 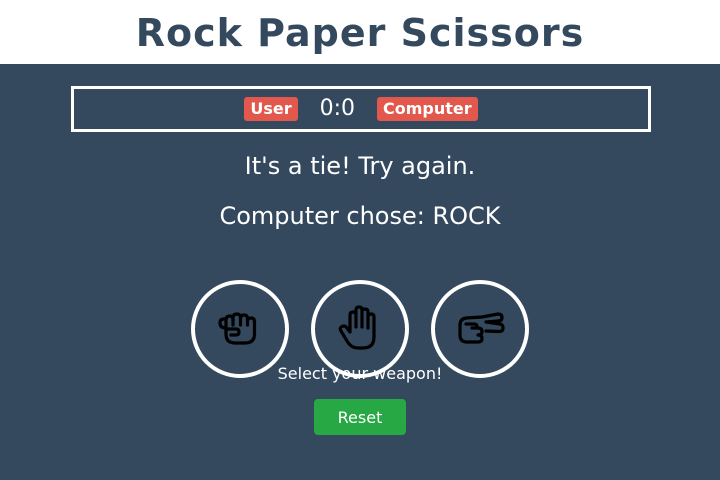 What do you see at coordinates (237, 328) in the screenshot?
I see `hand-rock-icon` at bounding box center [237, 328].